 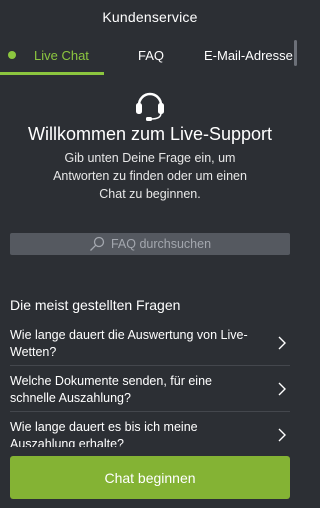 What do you see at coordinates (248, 55) in the screenshot?
I see `tab-email: E-Mail-Adresse` at bounding box center [248, 55].